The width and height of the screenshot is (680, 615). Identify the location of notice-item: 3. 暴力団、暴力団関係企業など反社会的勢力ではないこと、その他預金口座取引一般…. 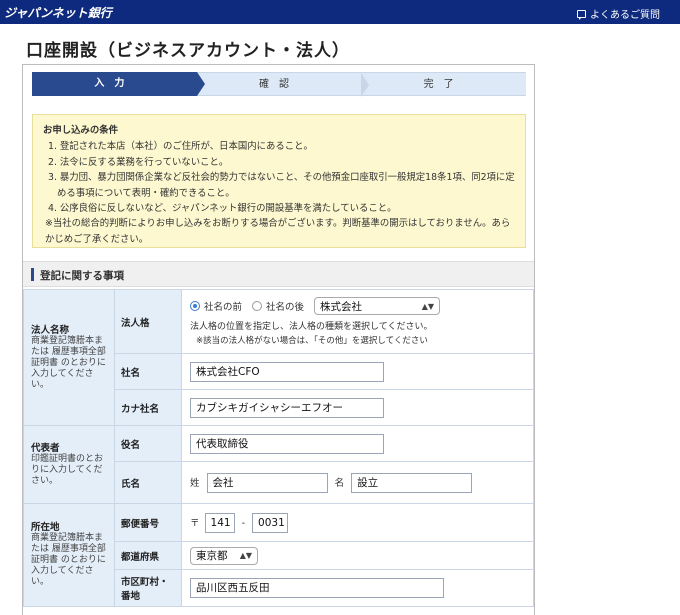
(281, 185).